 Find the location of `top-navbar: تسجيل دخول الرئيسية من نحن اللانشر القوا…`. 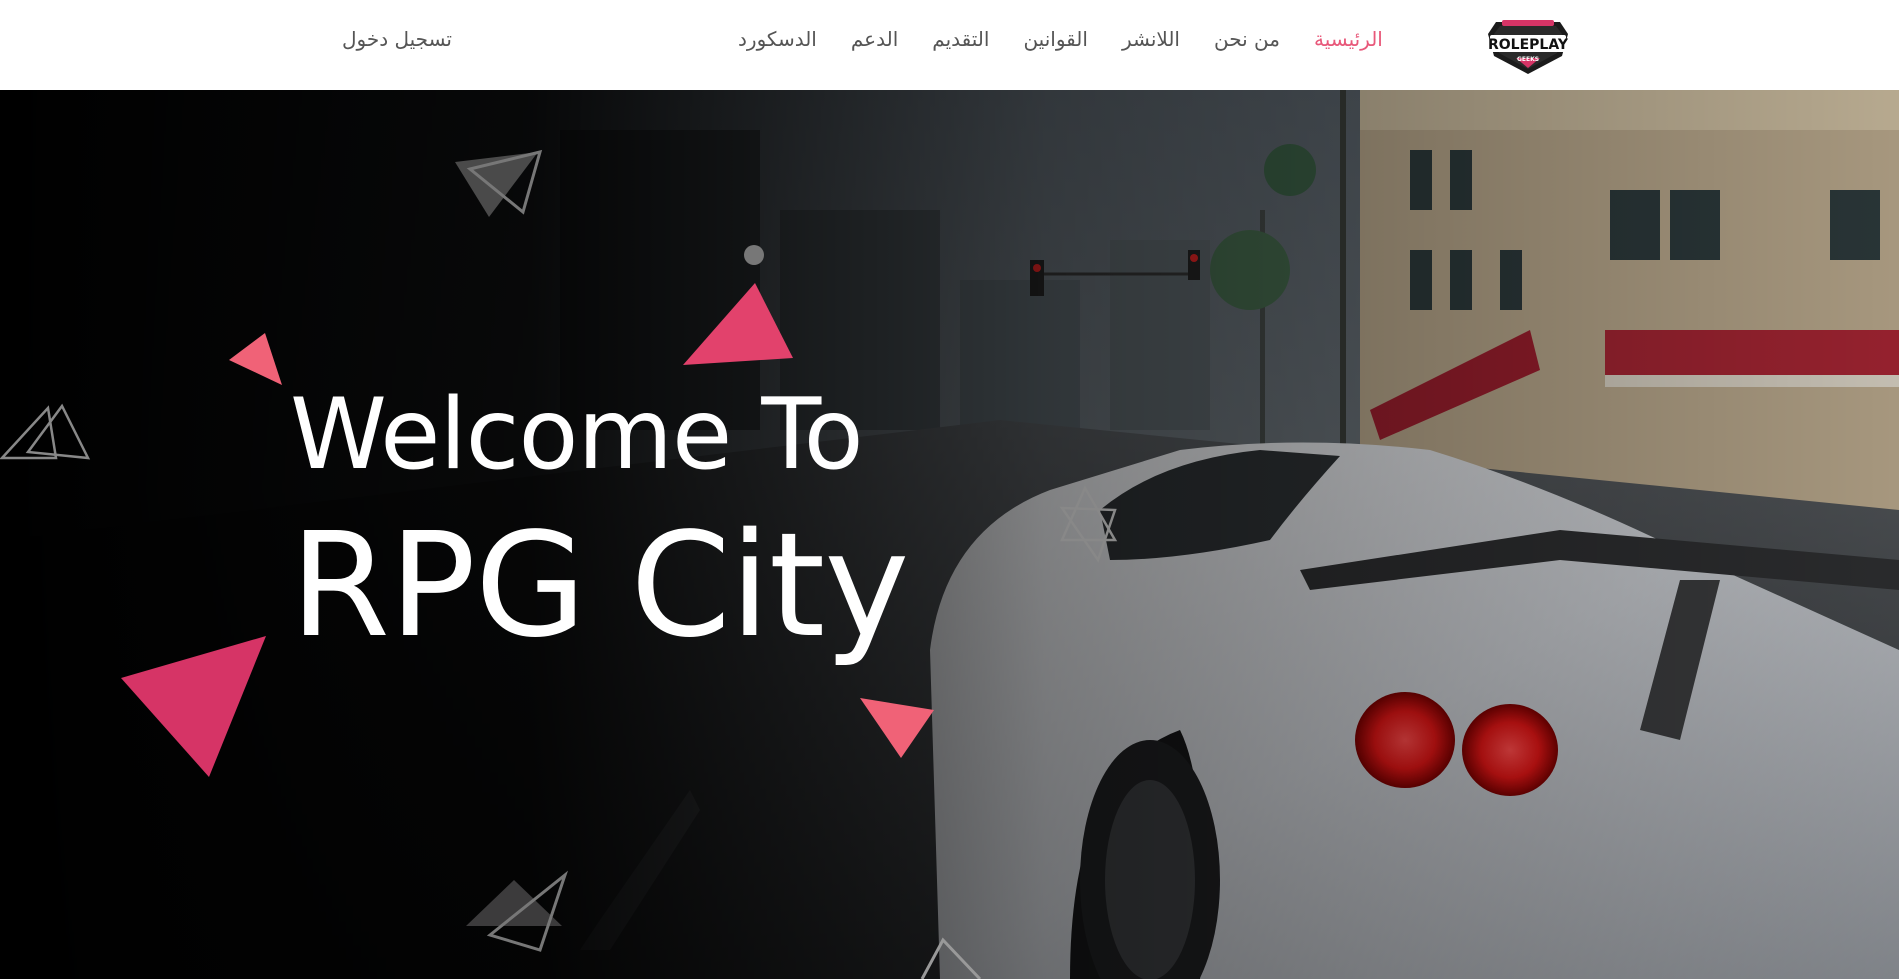

top-navbar: تسجيل دخول الرئيسية من نحن اللانشر القوا… is located at coordinates (949, 45).